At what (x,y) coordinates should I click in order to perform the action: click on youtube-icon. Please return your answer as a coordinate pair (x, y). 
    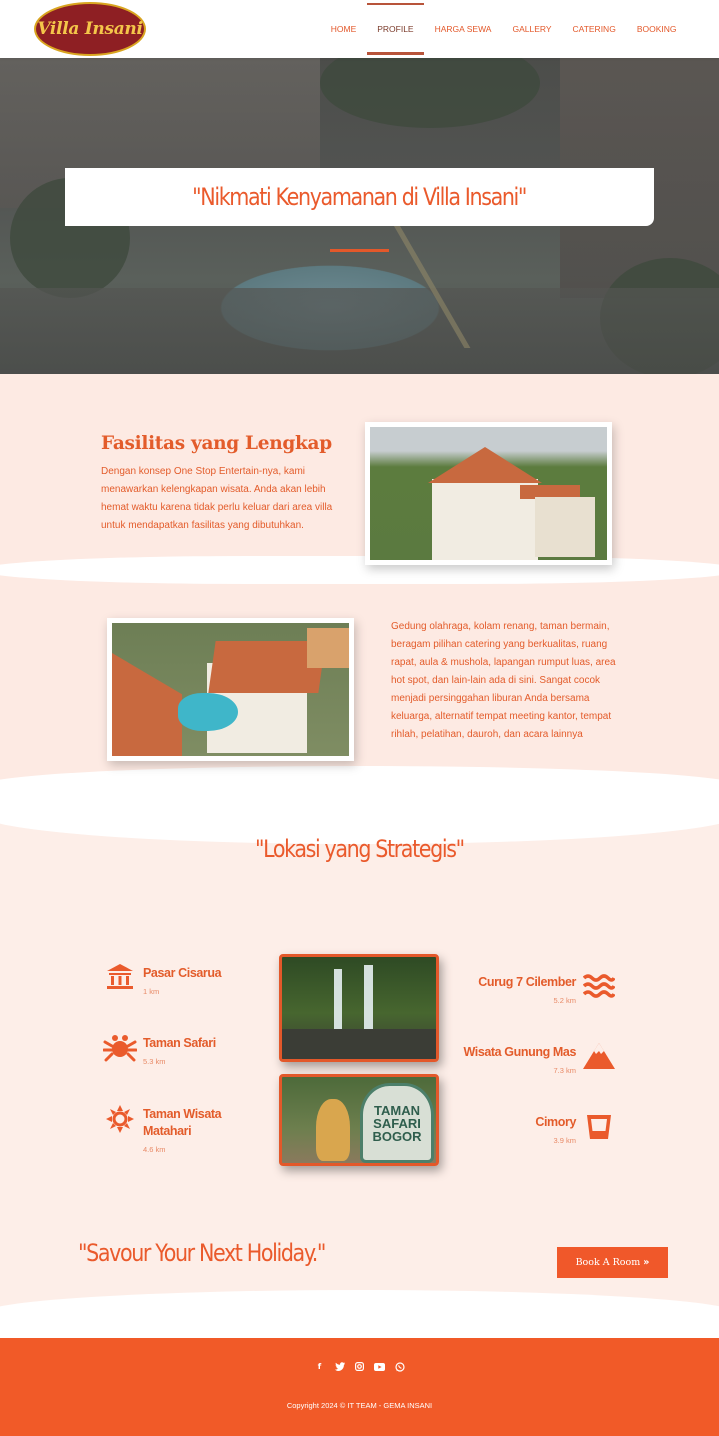
    Looking at the image, I should click on (379, 1366).